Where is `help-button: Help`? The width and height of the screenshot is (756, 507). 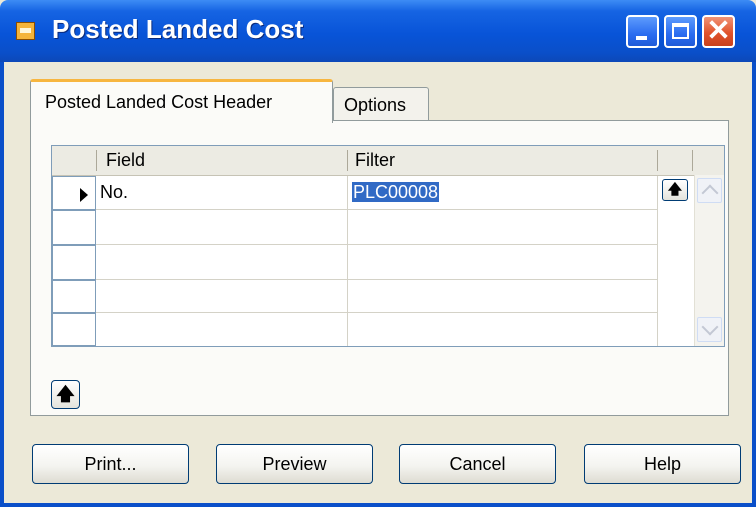
help-button: Help is located at coordinates (662, 464).